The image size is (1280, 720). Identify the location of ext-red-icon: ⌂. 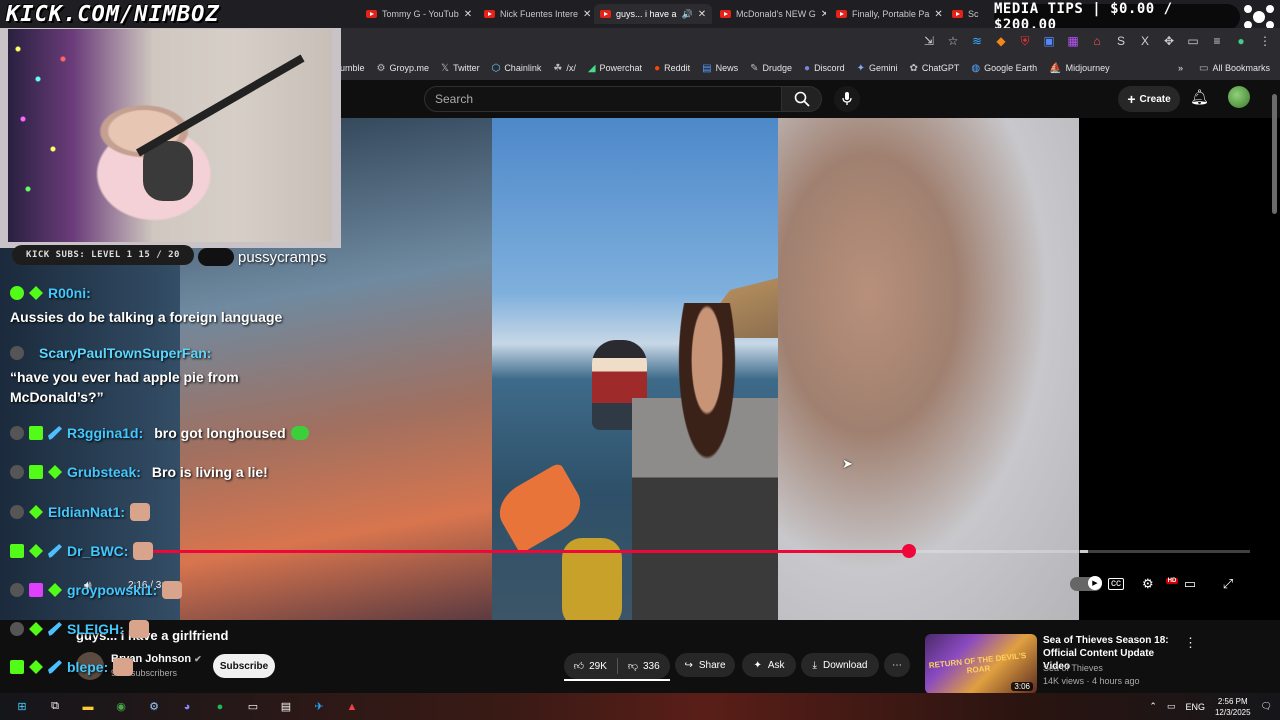
(1097, 41).